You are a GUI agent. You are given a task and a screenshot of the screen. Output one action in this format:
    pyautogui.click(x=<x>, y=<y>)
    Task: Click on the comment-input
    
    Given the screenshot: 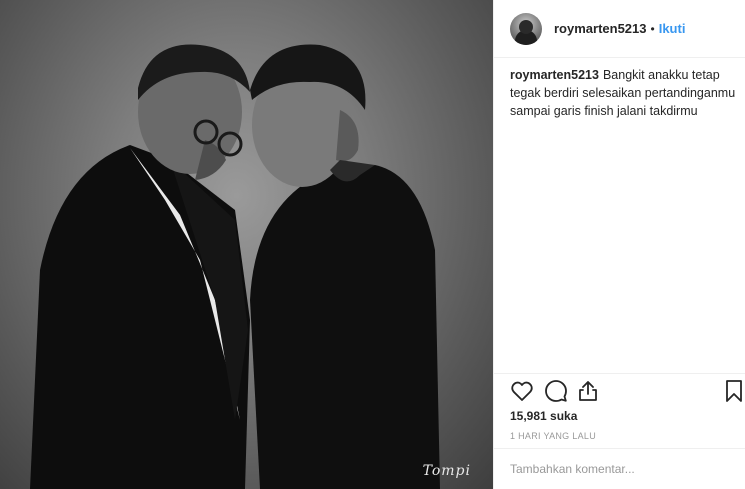 What is the action you would take?
    pyautogui.click(x=622, y=469)
    